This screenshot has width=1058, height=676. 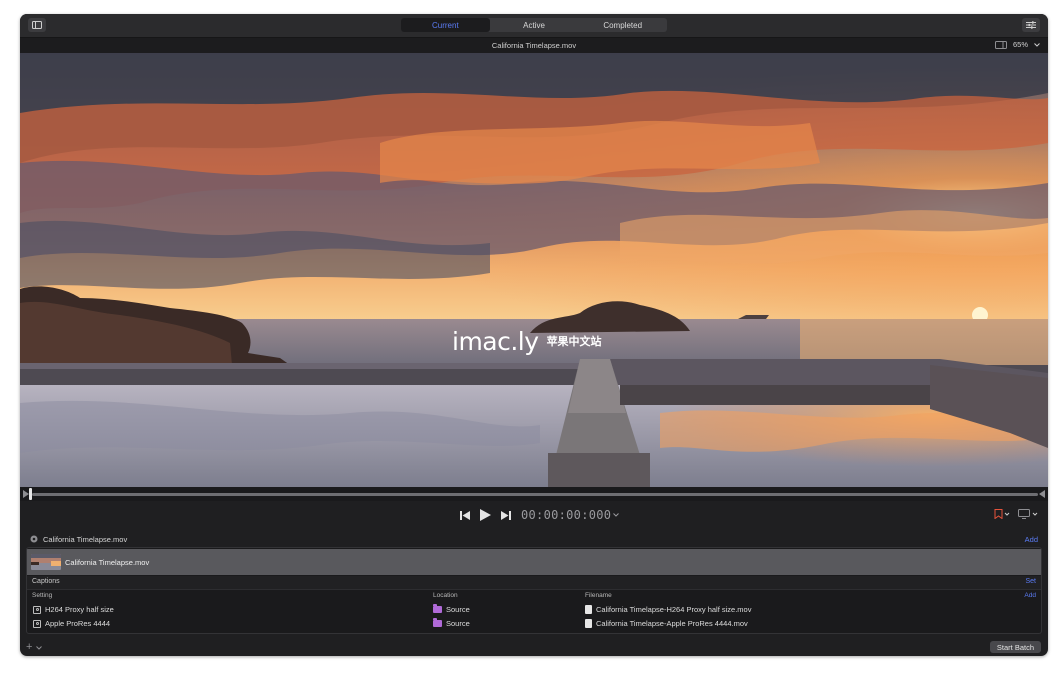 I want to click on source-file-icon, so click(x=34, y=539).